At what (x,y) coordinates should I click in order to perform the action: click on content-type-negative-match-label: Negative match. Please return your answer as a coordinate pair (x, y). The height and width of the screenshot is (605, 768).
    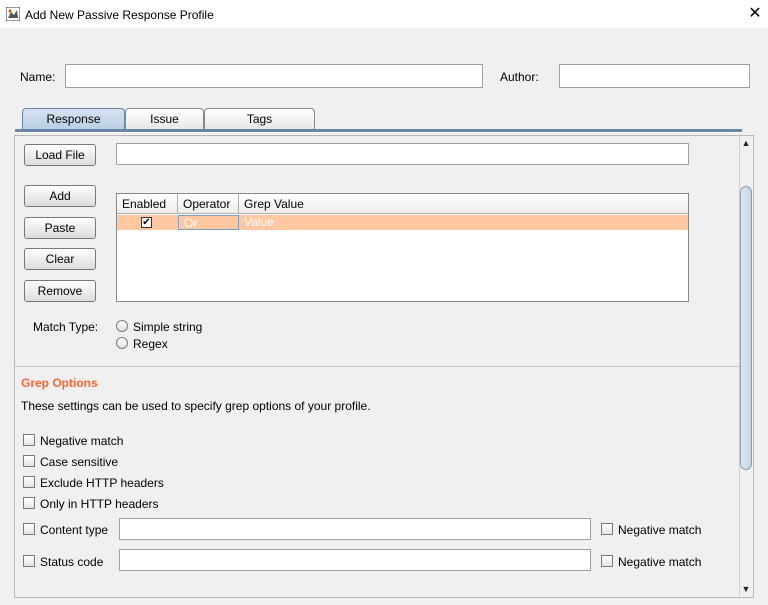
    Looking at the image, I should click on (660, 530).